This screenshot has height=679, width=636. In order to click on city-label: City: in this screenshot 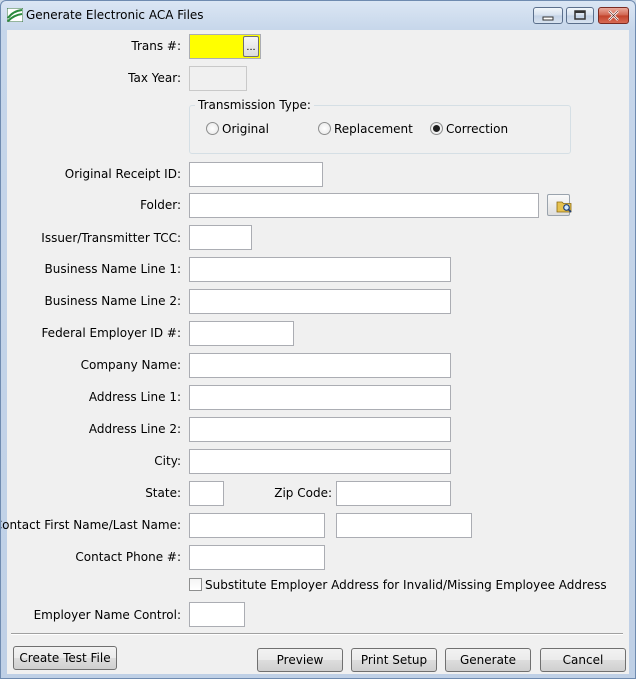, I will do `click(167, 461)`.